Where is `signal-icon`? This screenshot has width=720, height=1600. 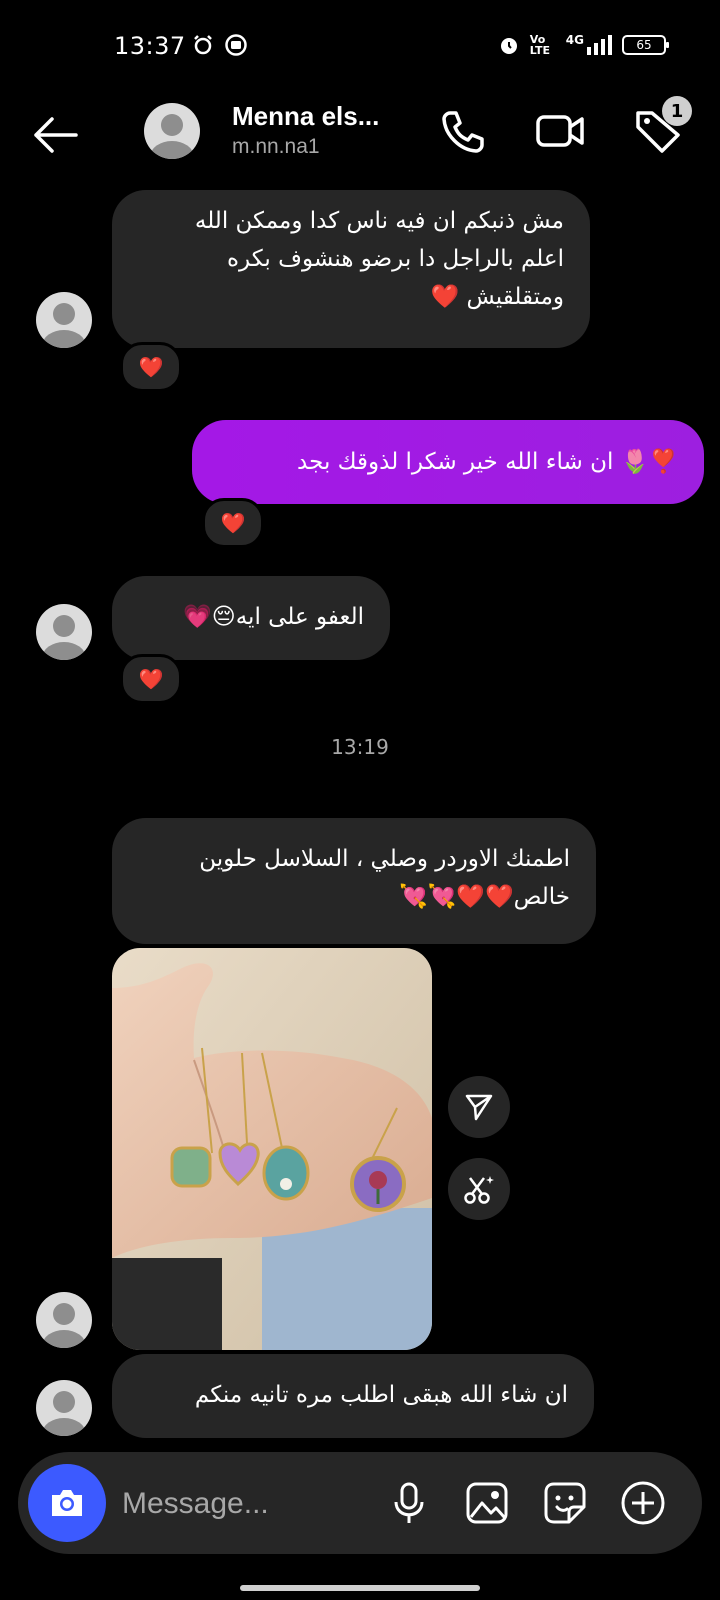
signal-icon is located at coordinates (599, 45).